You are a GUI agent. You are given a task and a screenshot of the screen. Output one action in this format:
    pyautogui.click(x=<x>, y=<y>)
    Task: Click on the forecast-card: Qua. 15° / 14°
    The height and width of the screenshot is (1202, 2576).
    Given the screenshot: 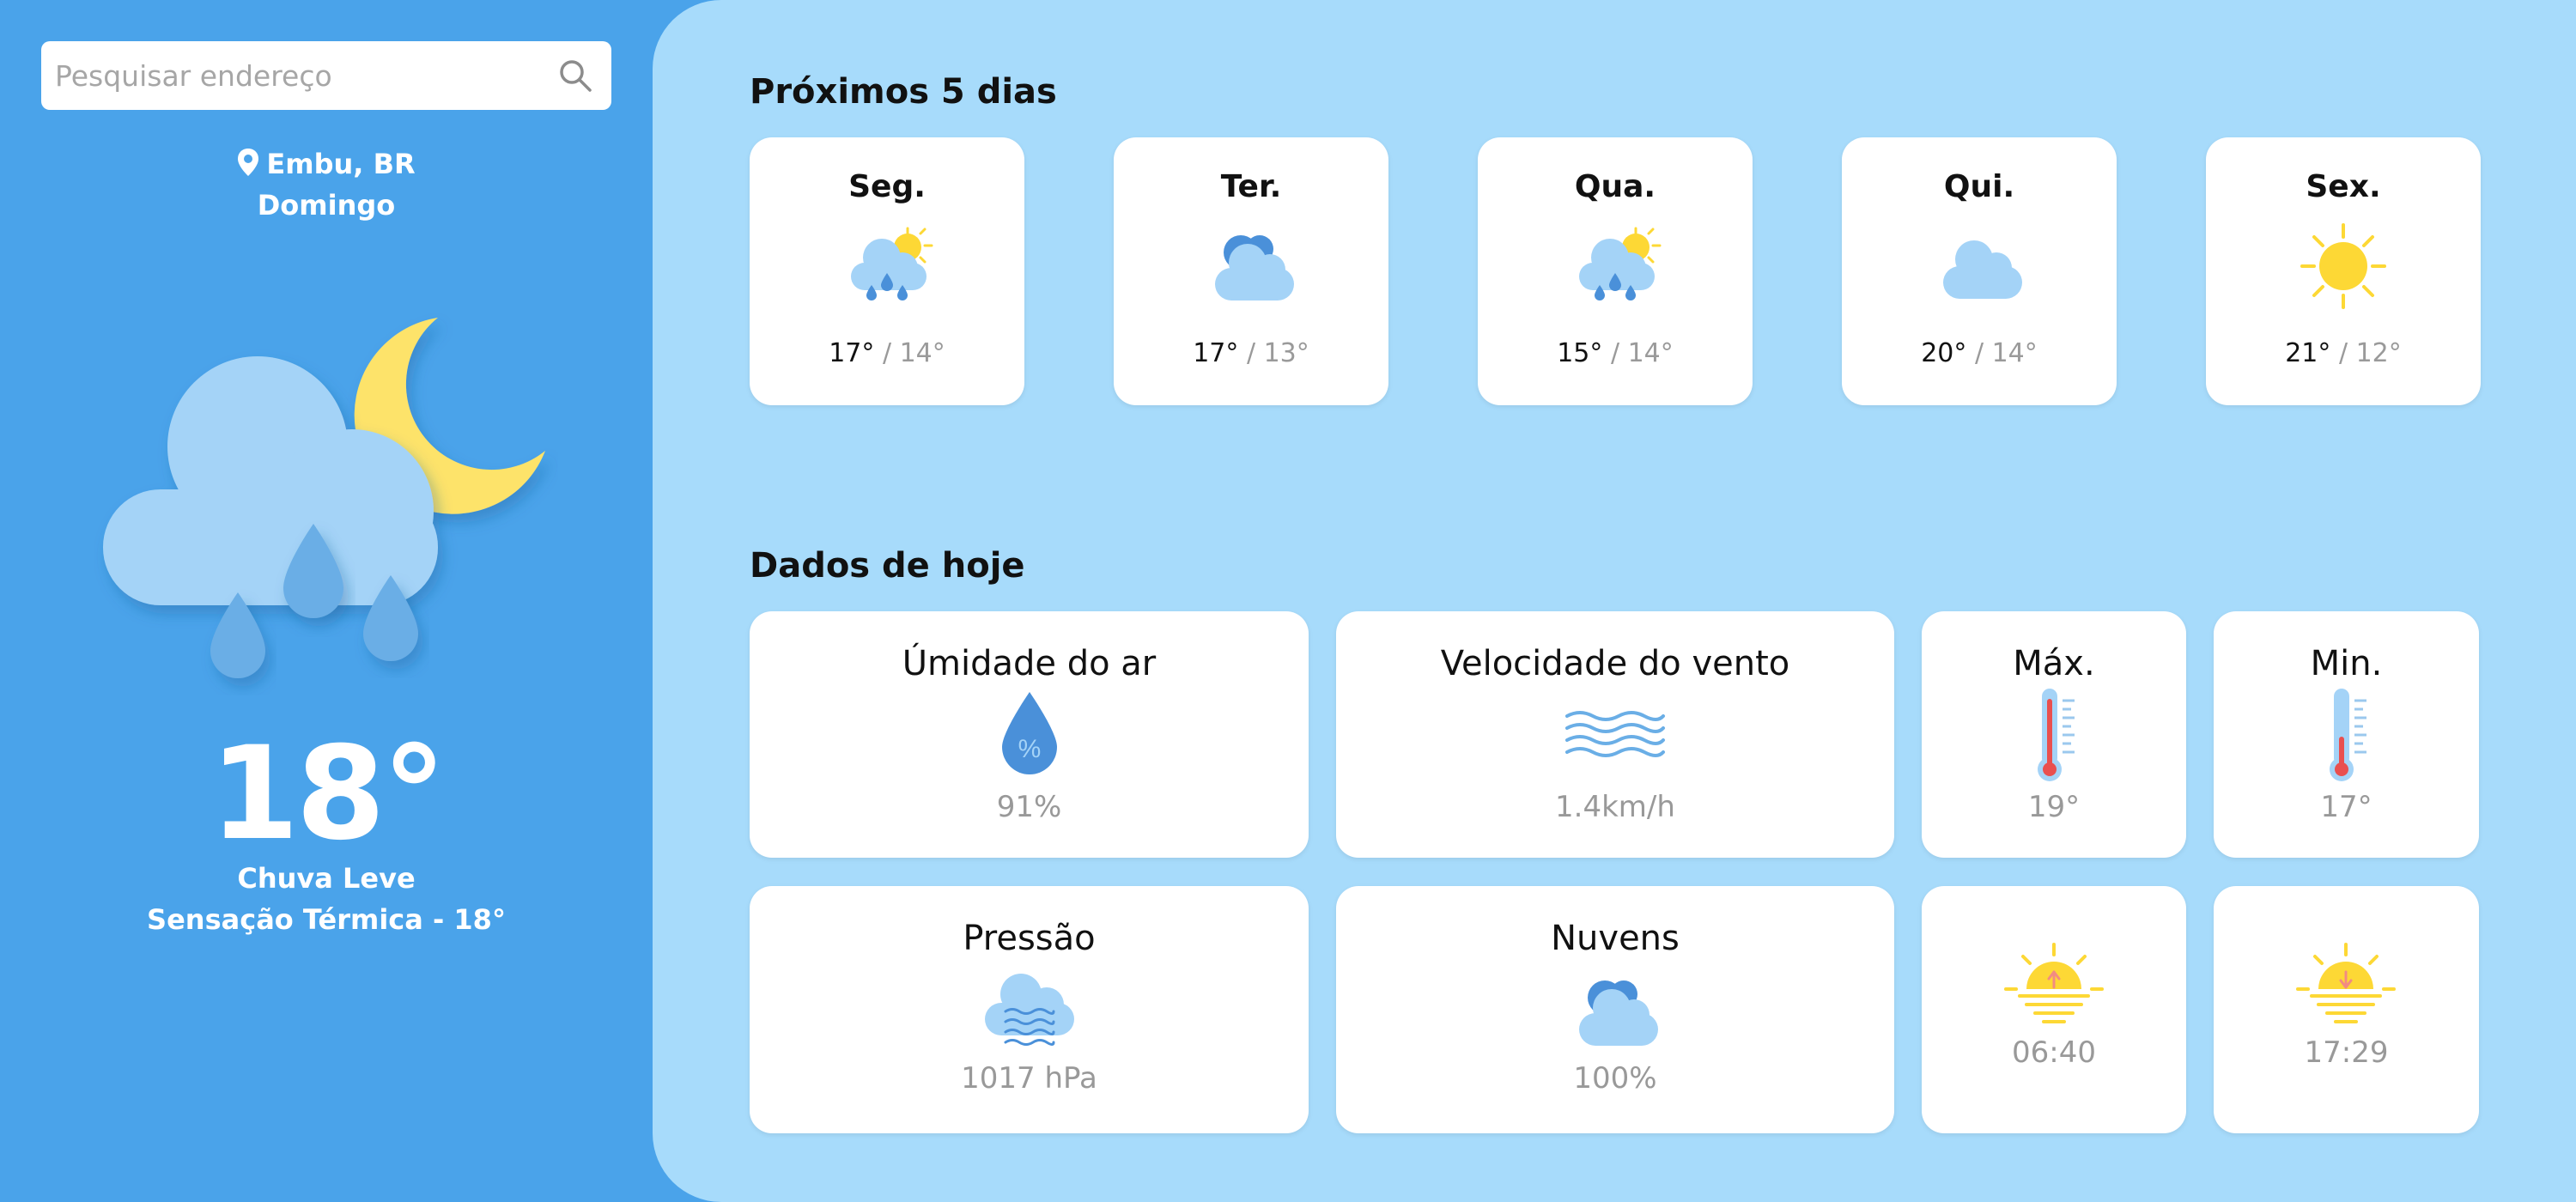 What is the action you would take?
    pyautogui.click(x=1616, y=271)
    